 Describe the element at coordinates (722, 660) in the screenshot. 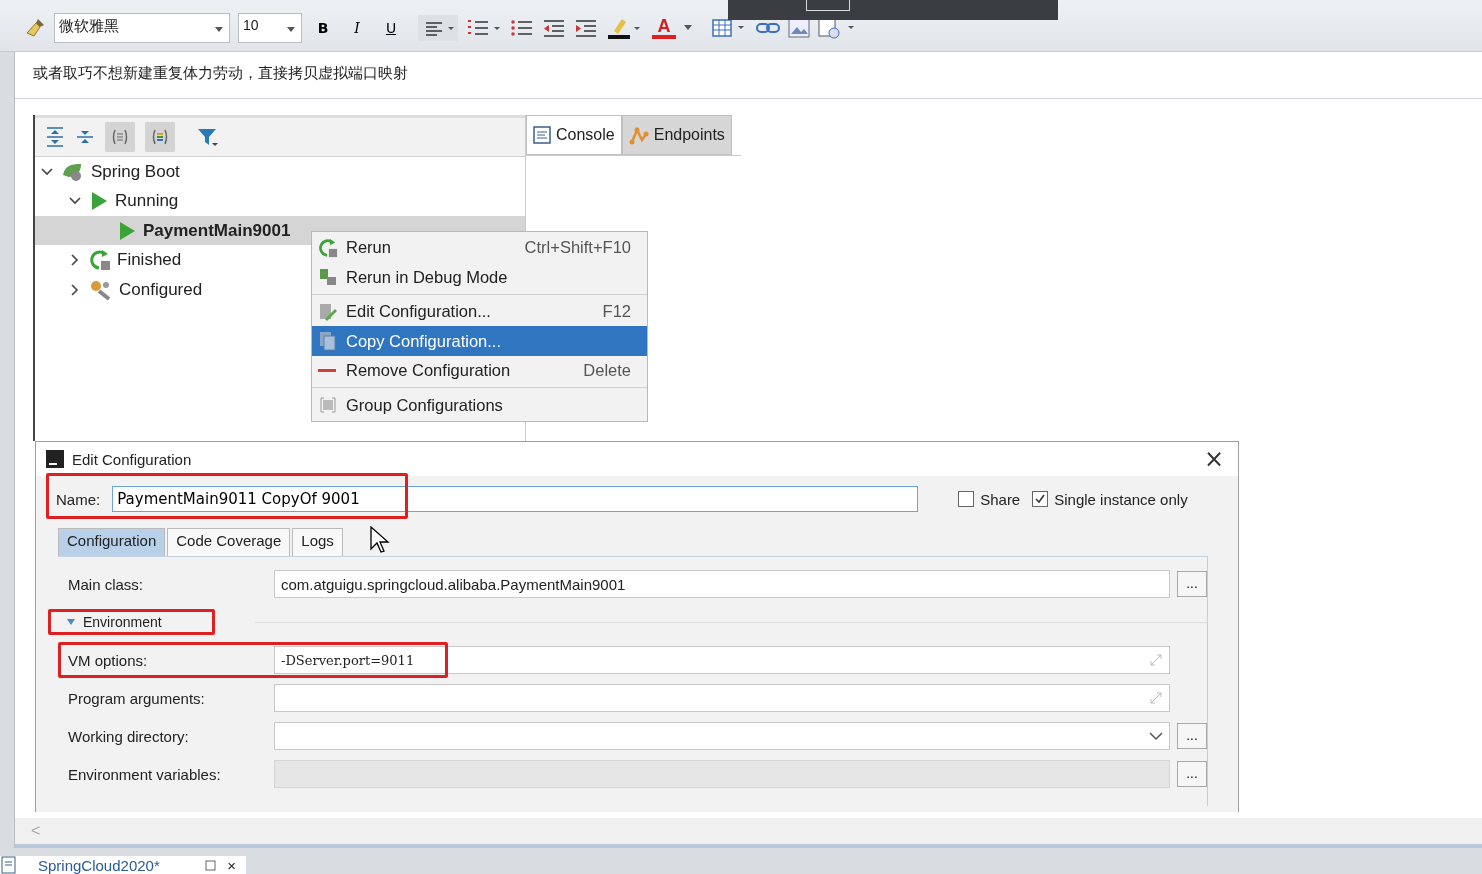

I see `input-field: -DServer.port=9011` at that location.